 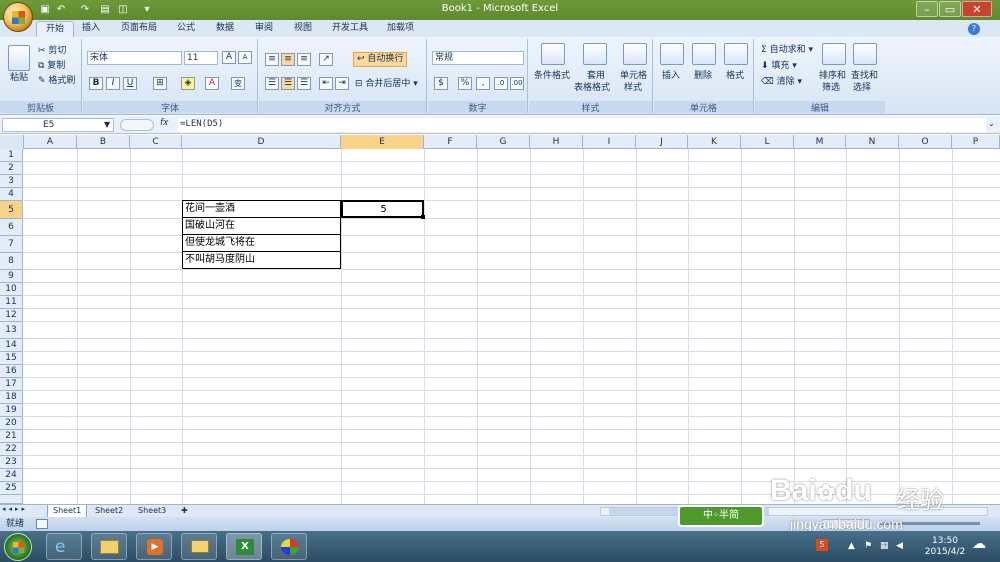 What do you see at coordinates (11, 261) in the screenshot?
I see `row-header: 8` at bounding box center [11, 261].